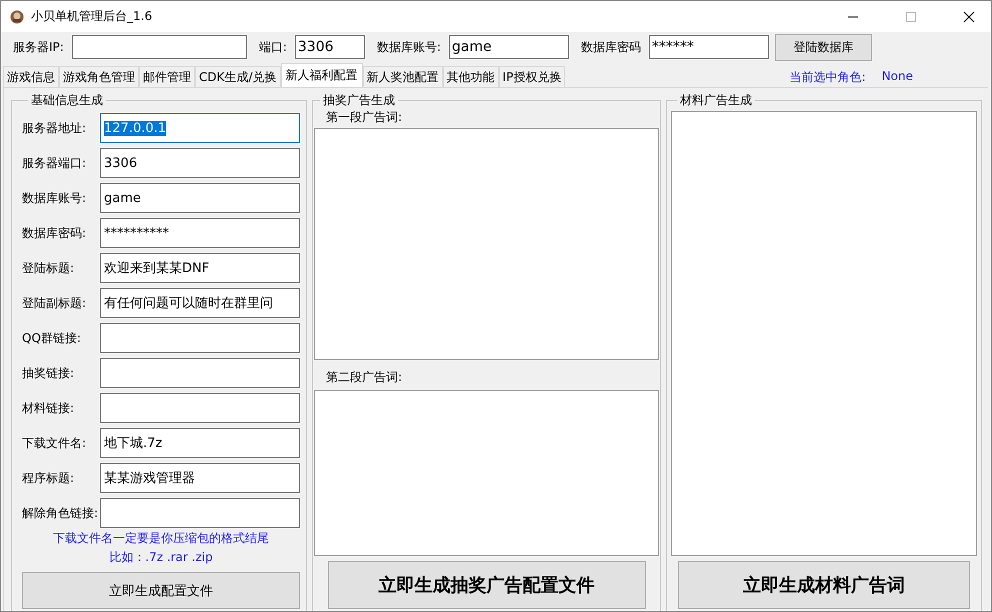 This screenshot has width=992, height=612. I want to click on field-label: 服务器地址:, so click(55, 128).